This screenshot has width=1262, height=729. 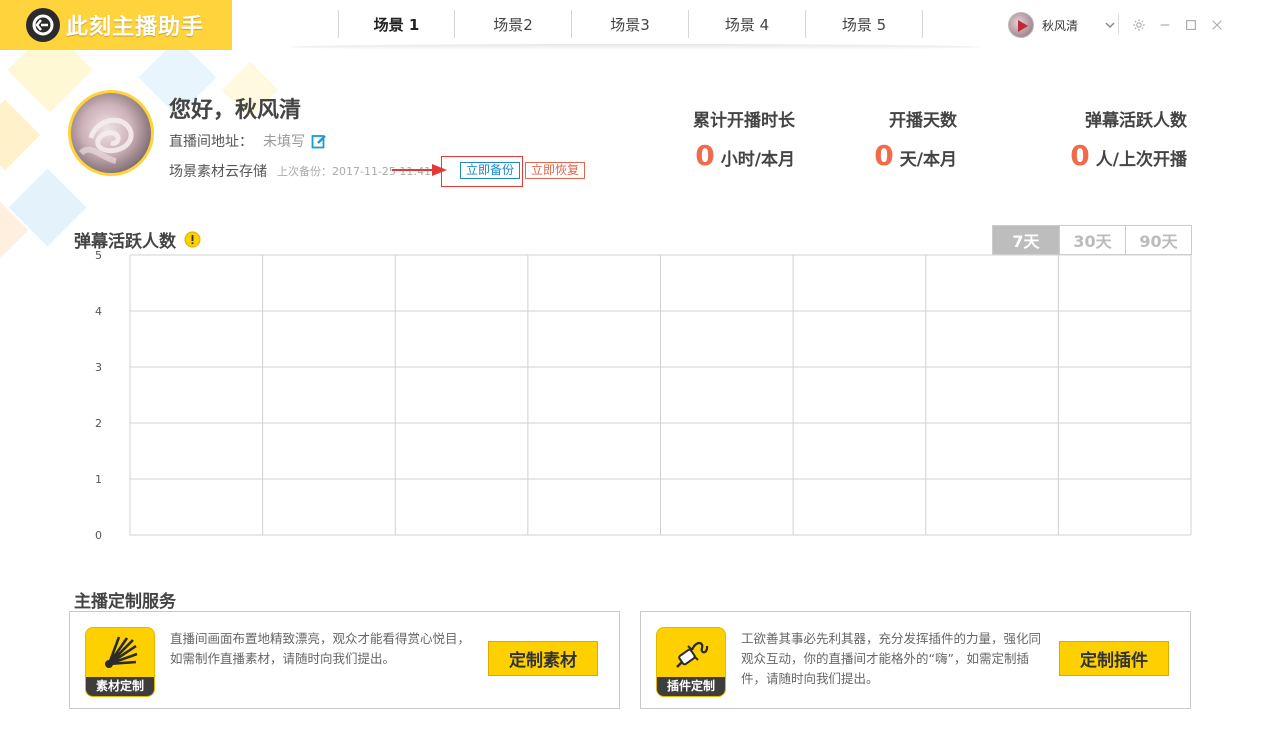 What do you see at coordinates (513, 24) in the screenshot?
I see `tab-scene-2: 场景2` at bounding box center [513, 24].